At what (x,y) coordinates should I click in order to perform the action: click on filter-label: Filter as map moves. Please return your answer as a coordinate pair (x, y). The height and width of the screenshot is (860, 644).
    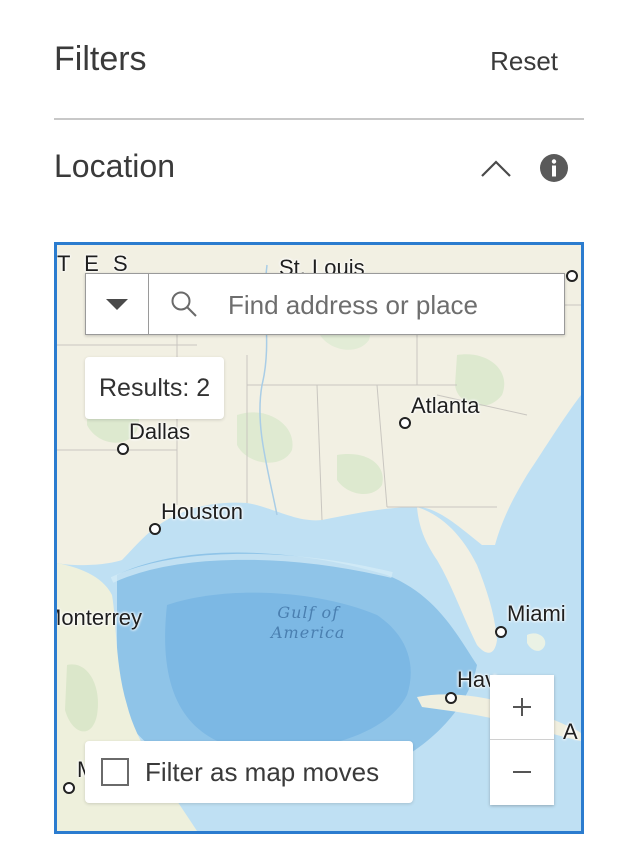
    Looking at the image, I should click on (262, 772).